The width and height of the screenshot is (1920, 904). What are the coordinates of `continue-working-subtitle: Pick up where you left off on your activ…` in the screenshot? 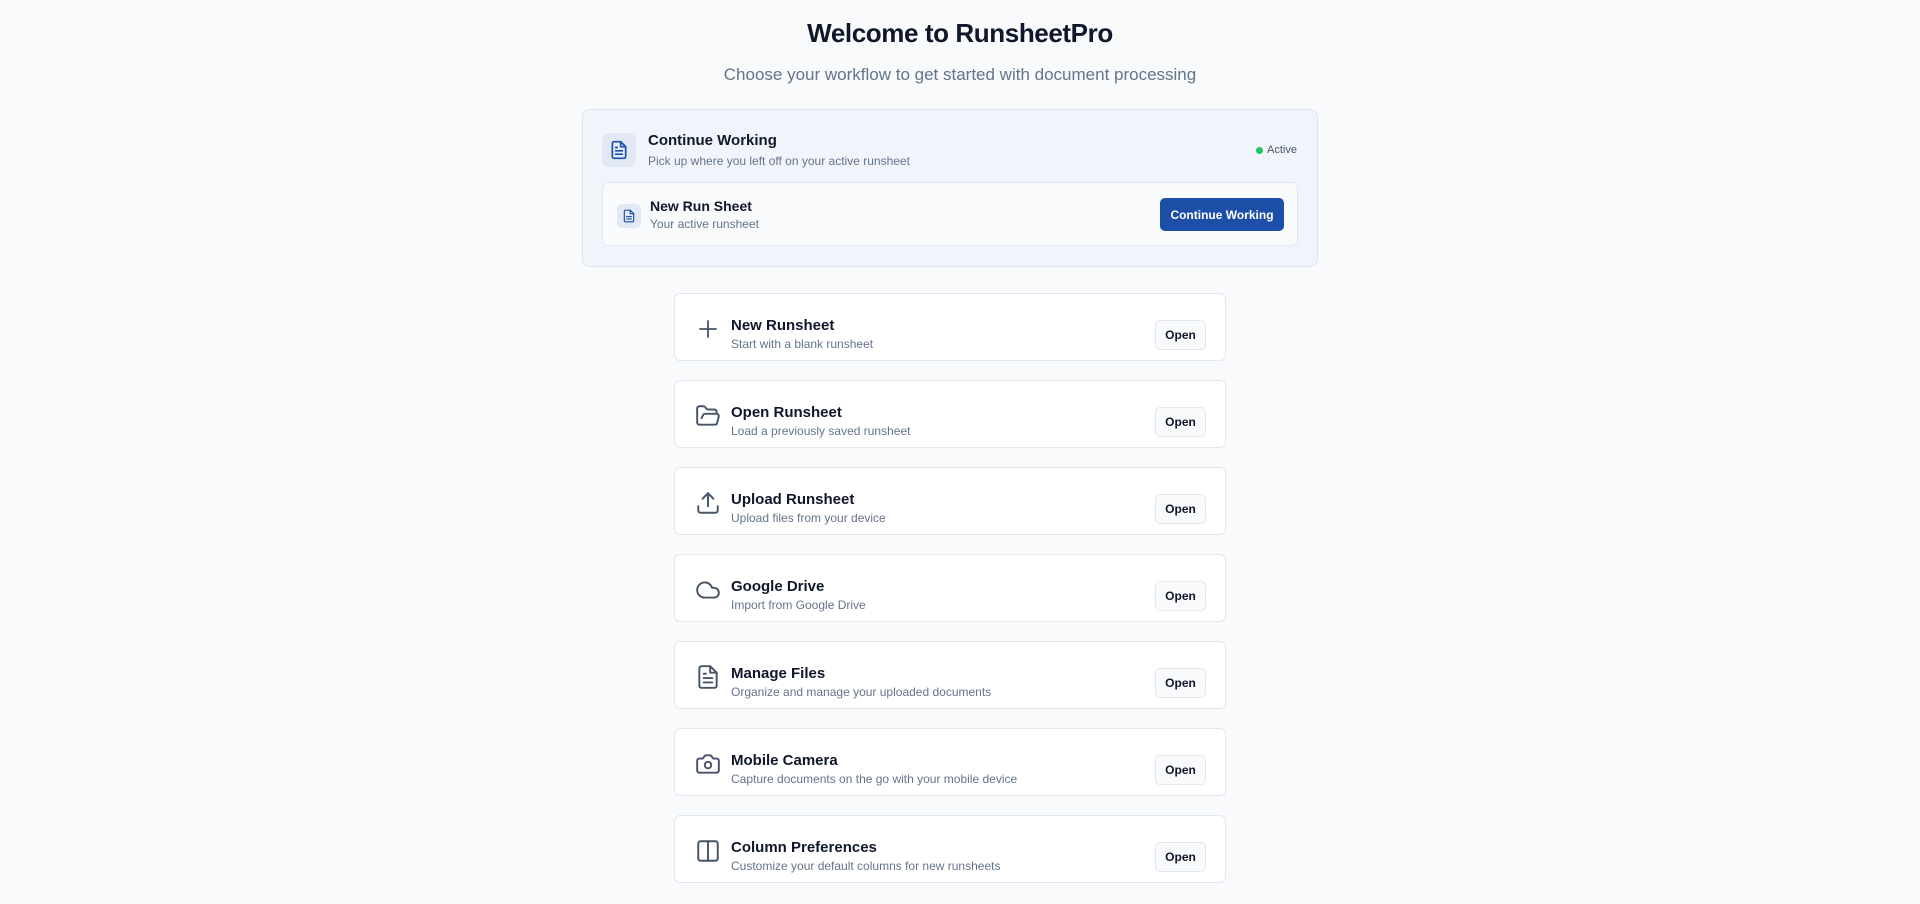 It's located at (779, 161).